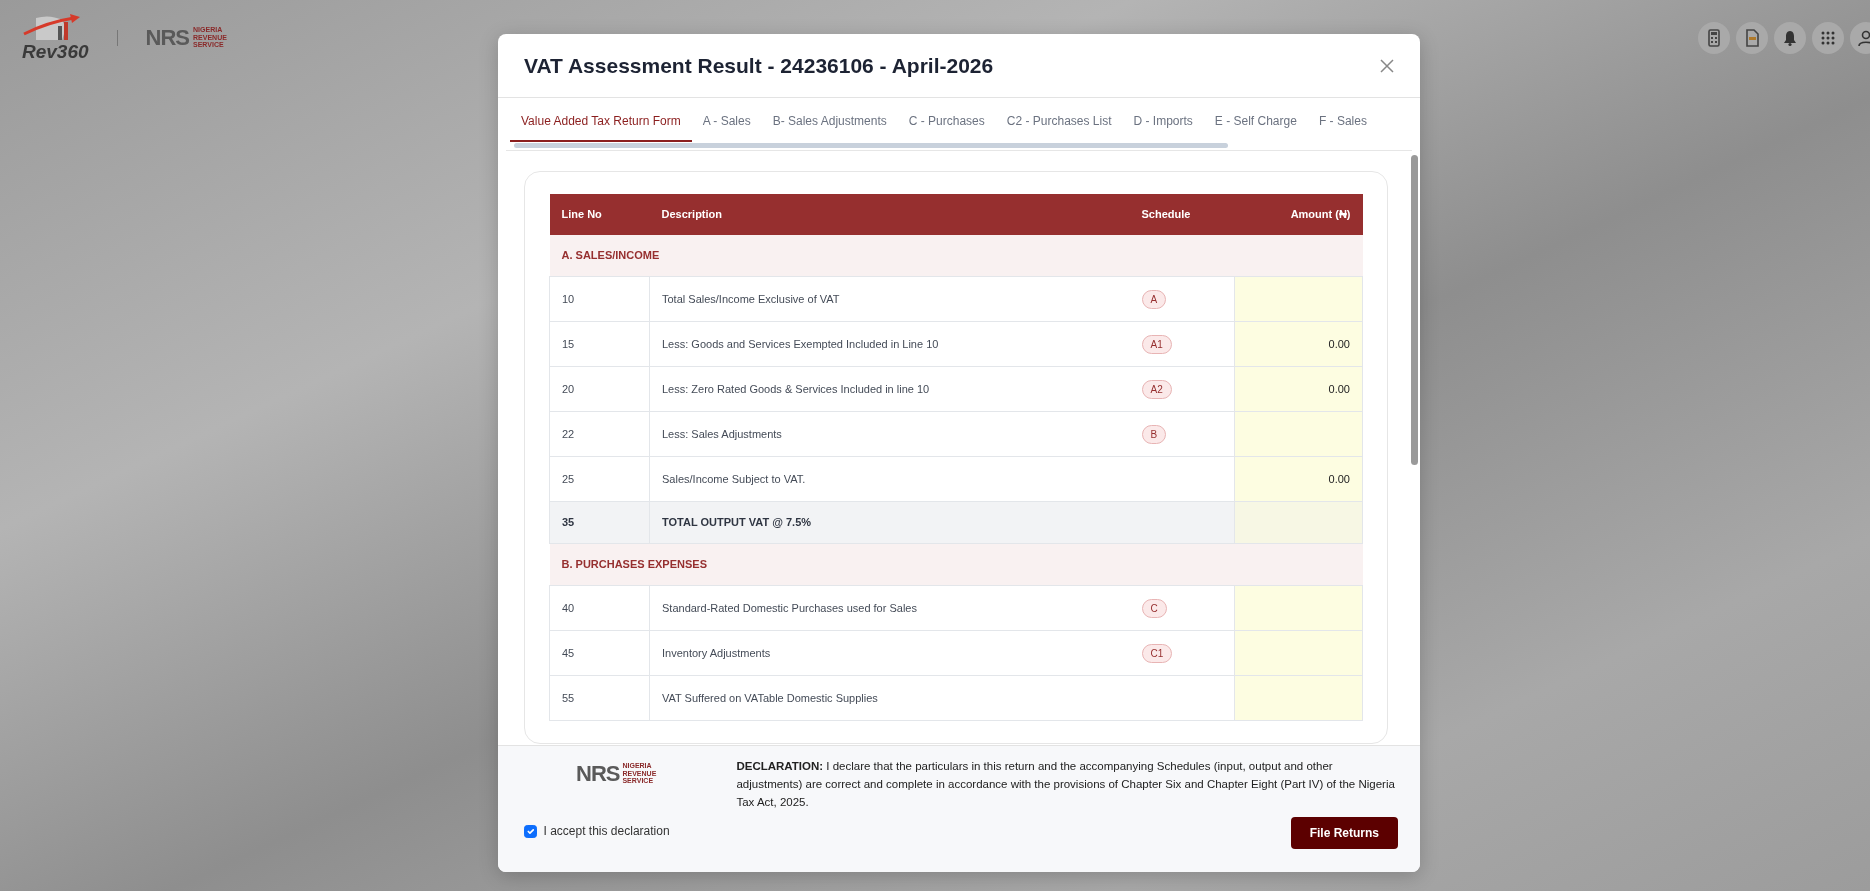 The height and width of the screenshot is (891, 1870). I want to click on tab: A - Sales, so click(726, 120).